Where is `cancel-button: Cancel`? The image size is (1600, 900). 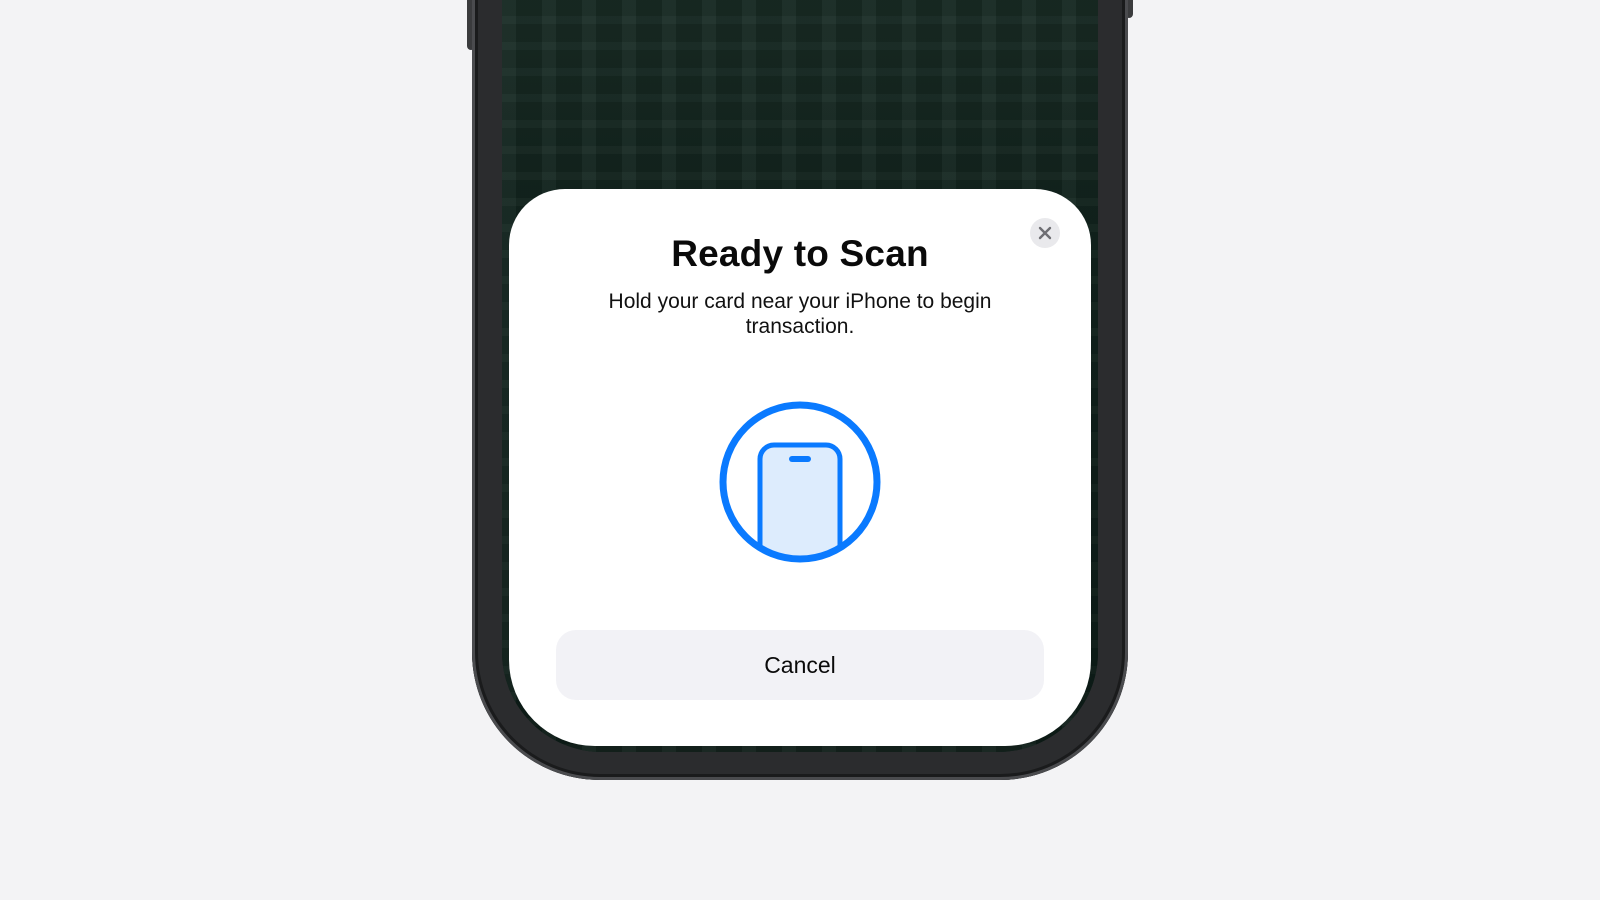
cancel-button: Cancel is located at coordinates (800, 665).